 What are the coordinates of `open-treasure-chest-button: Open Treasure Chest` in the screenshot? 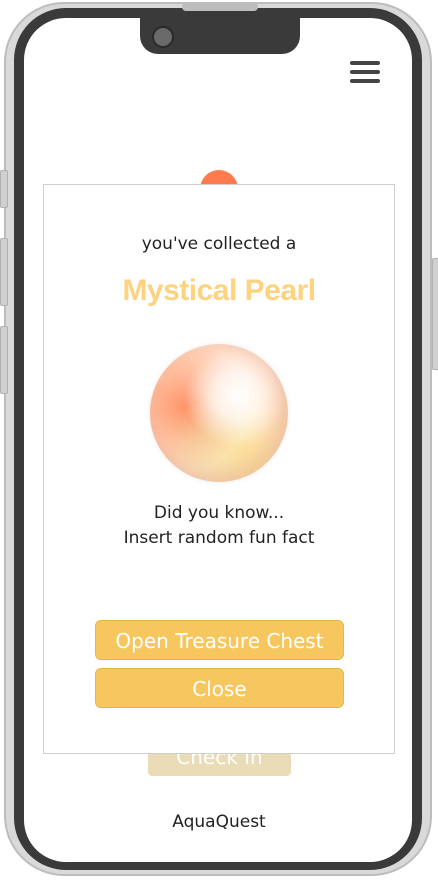 It's located at (219, 640).